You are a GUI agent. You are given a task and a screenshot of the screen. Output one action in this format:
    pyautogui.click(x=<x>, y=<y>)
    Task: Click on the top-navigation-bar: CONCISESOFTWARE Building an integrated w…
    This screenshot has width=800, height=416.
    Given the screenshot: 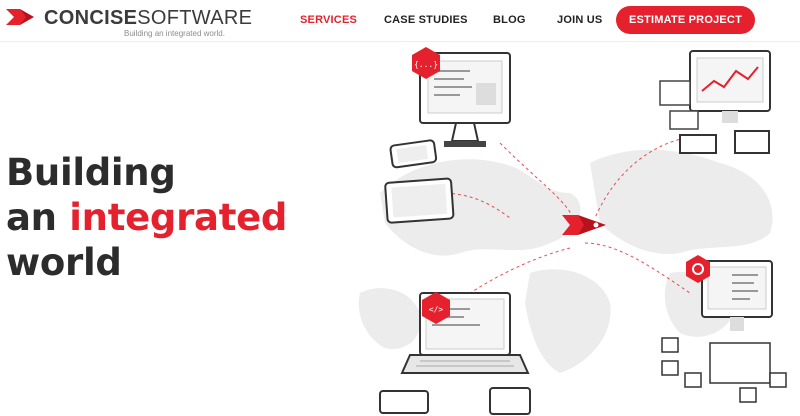 What is the action you would take?
    pyautogui.click(x=400, y=21)
    